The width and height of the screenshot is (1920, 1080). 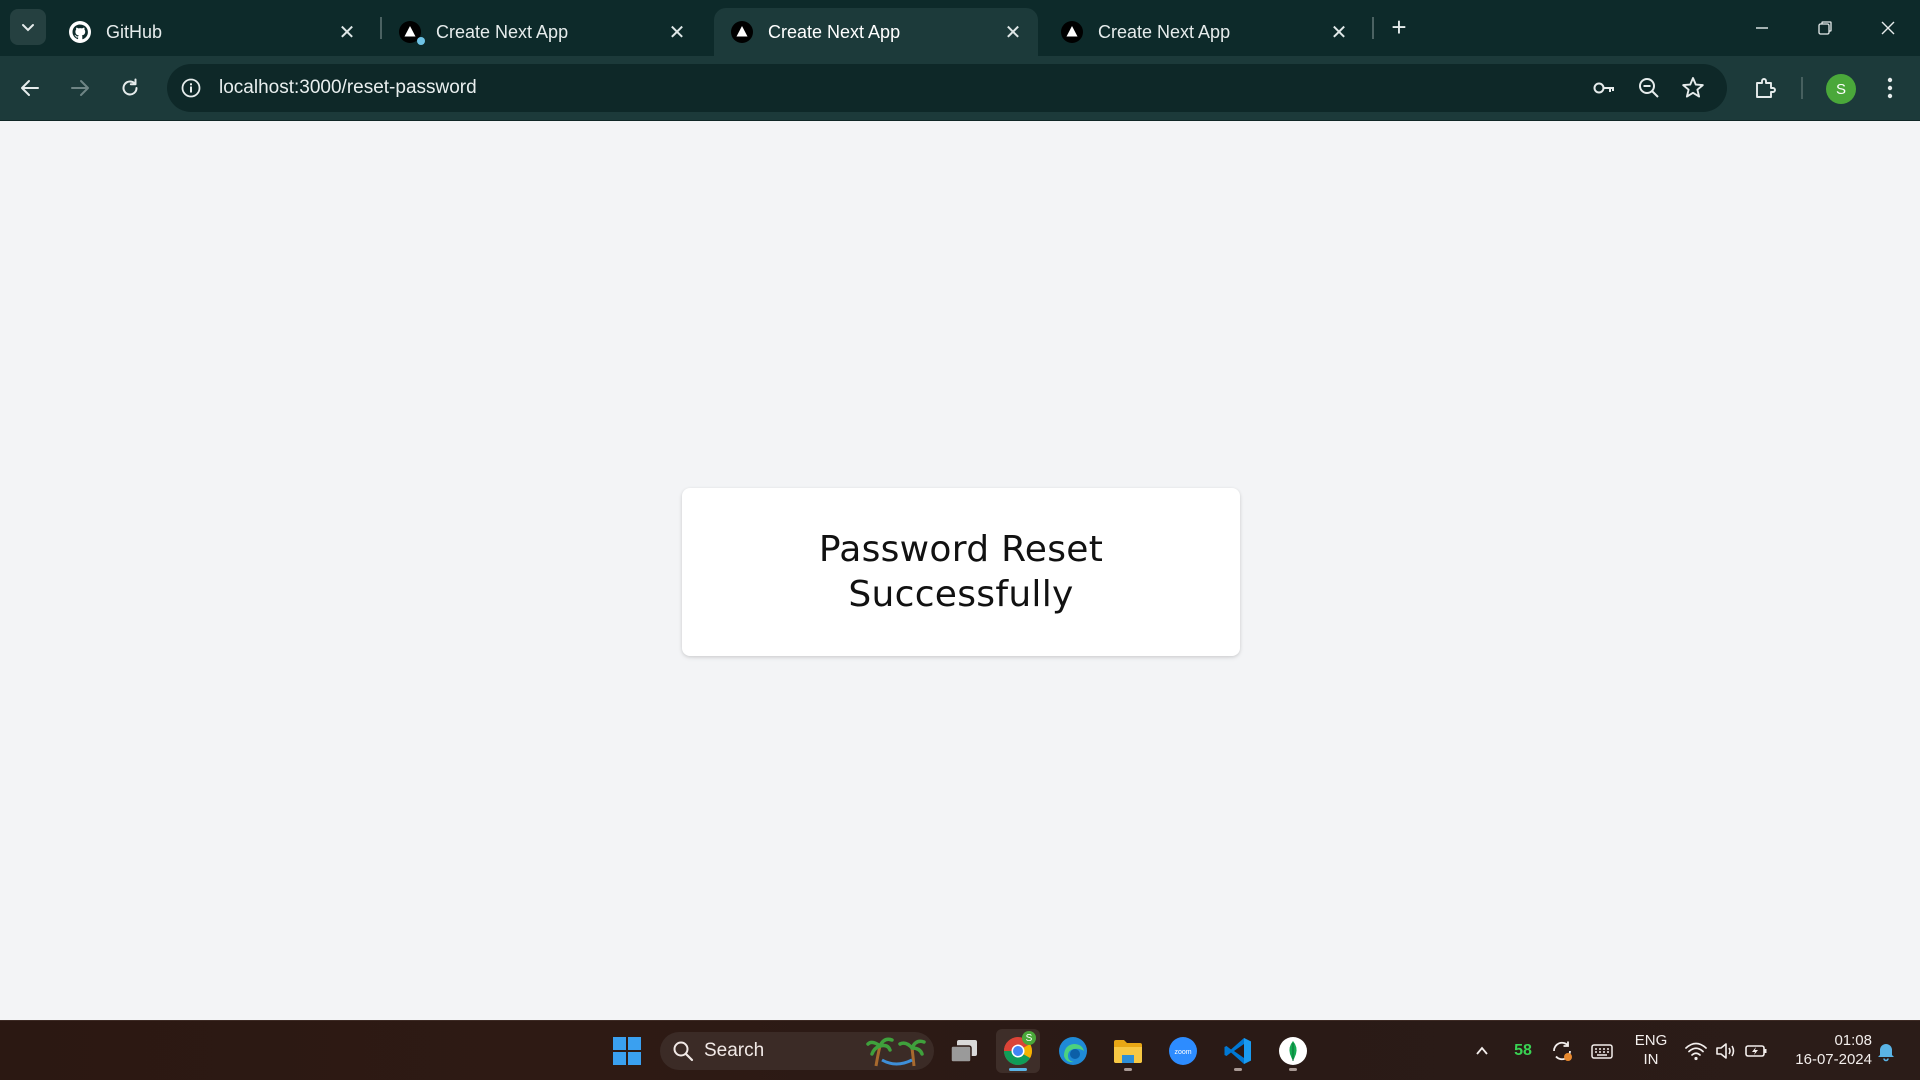 I want to click on close-icon, so click(x=1887, y=28).